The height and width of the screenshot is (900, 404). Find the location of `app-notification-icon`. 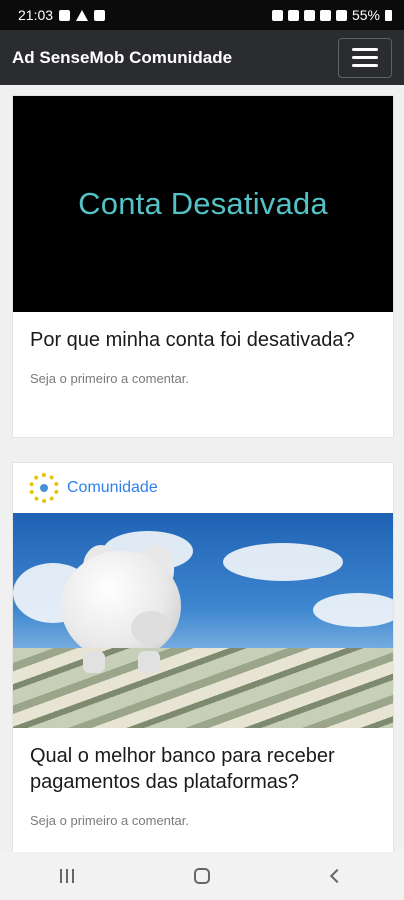

app-notification-icon is located at coordinates (100, 15).